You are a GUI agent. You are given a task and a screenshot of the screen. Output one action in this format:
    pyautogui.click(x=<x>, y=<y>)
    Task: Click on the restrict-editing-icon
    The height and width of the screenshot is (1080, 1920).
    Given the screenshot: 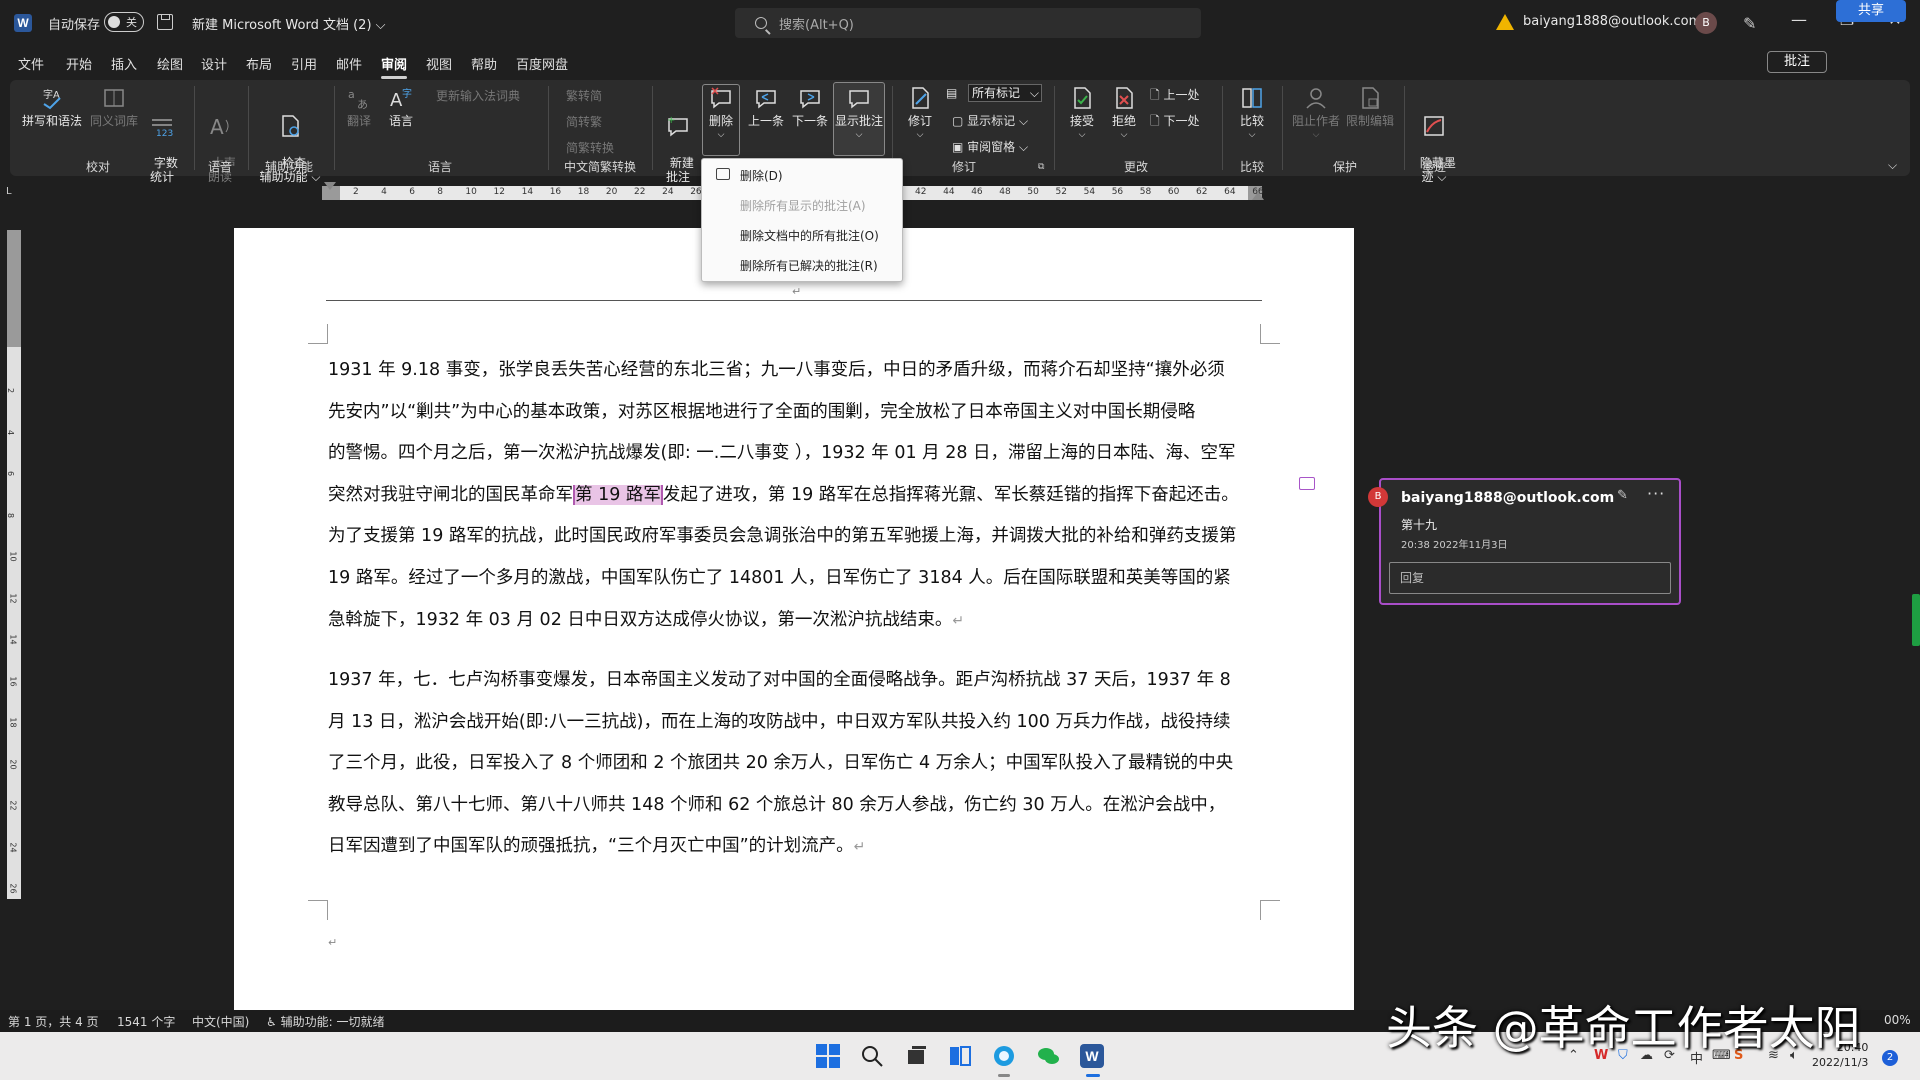 What is the action you would take?
    pyautogui.click(x=1370, y=98)
    